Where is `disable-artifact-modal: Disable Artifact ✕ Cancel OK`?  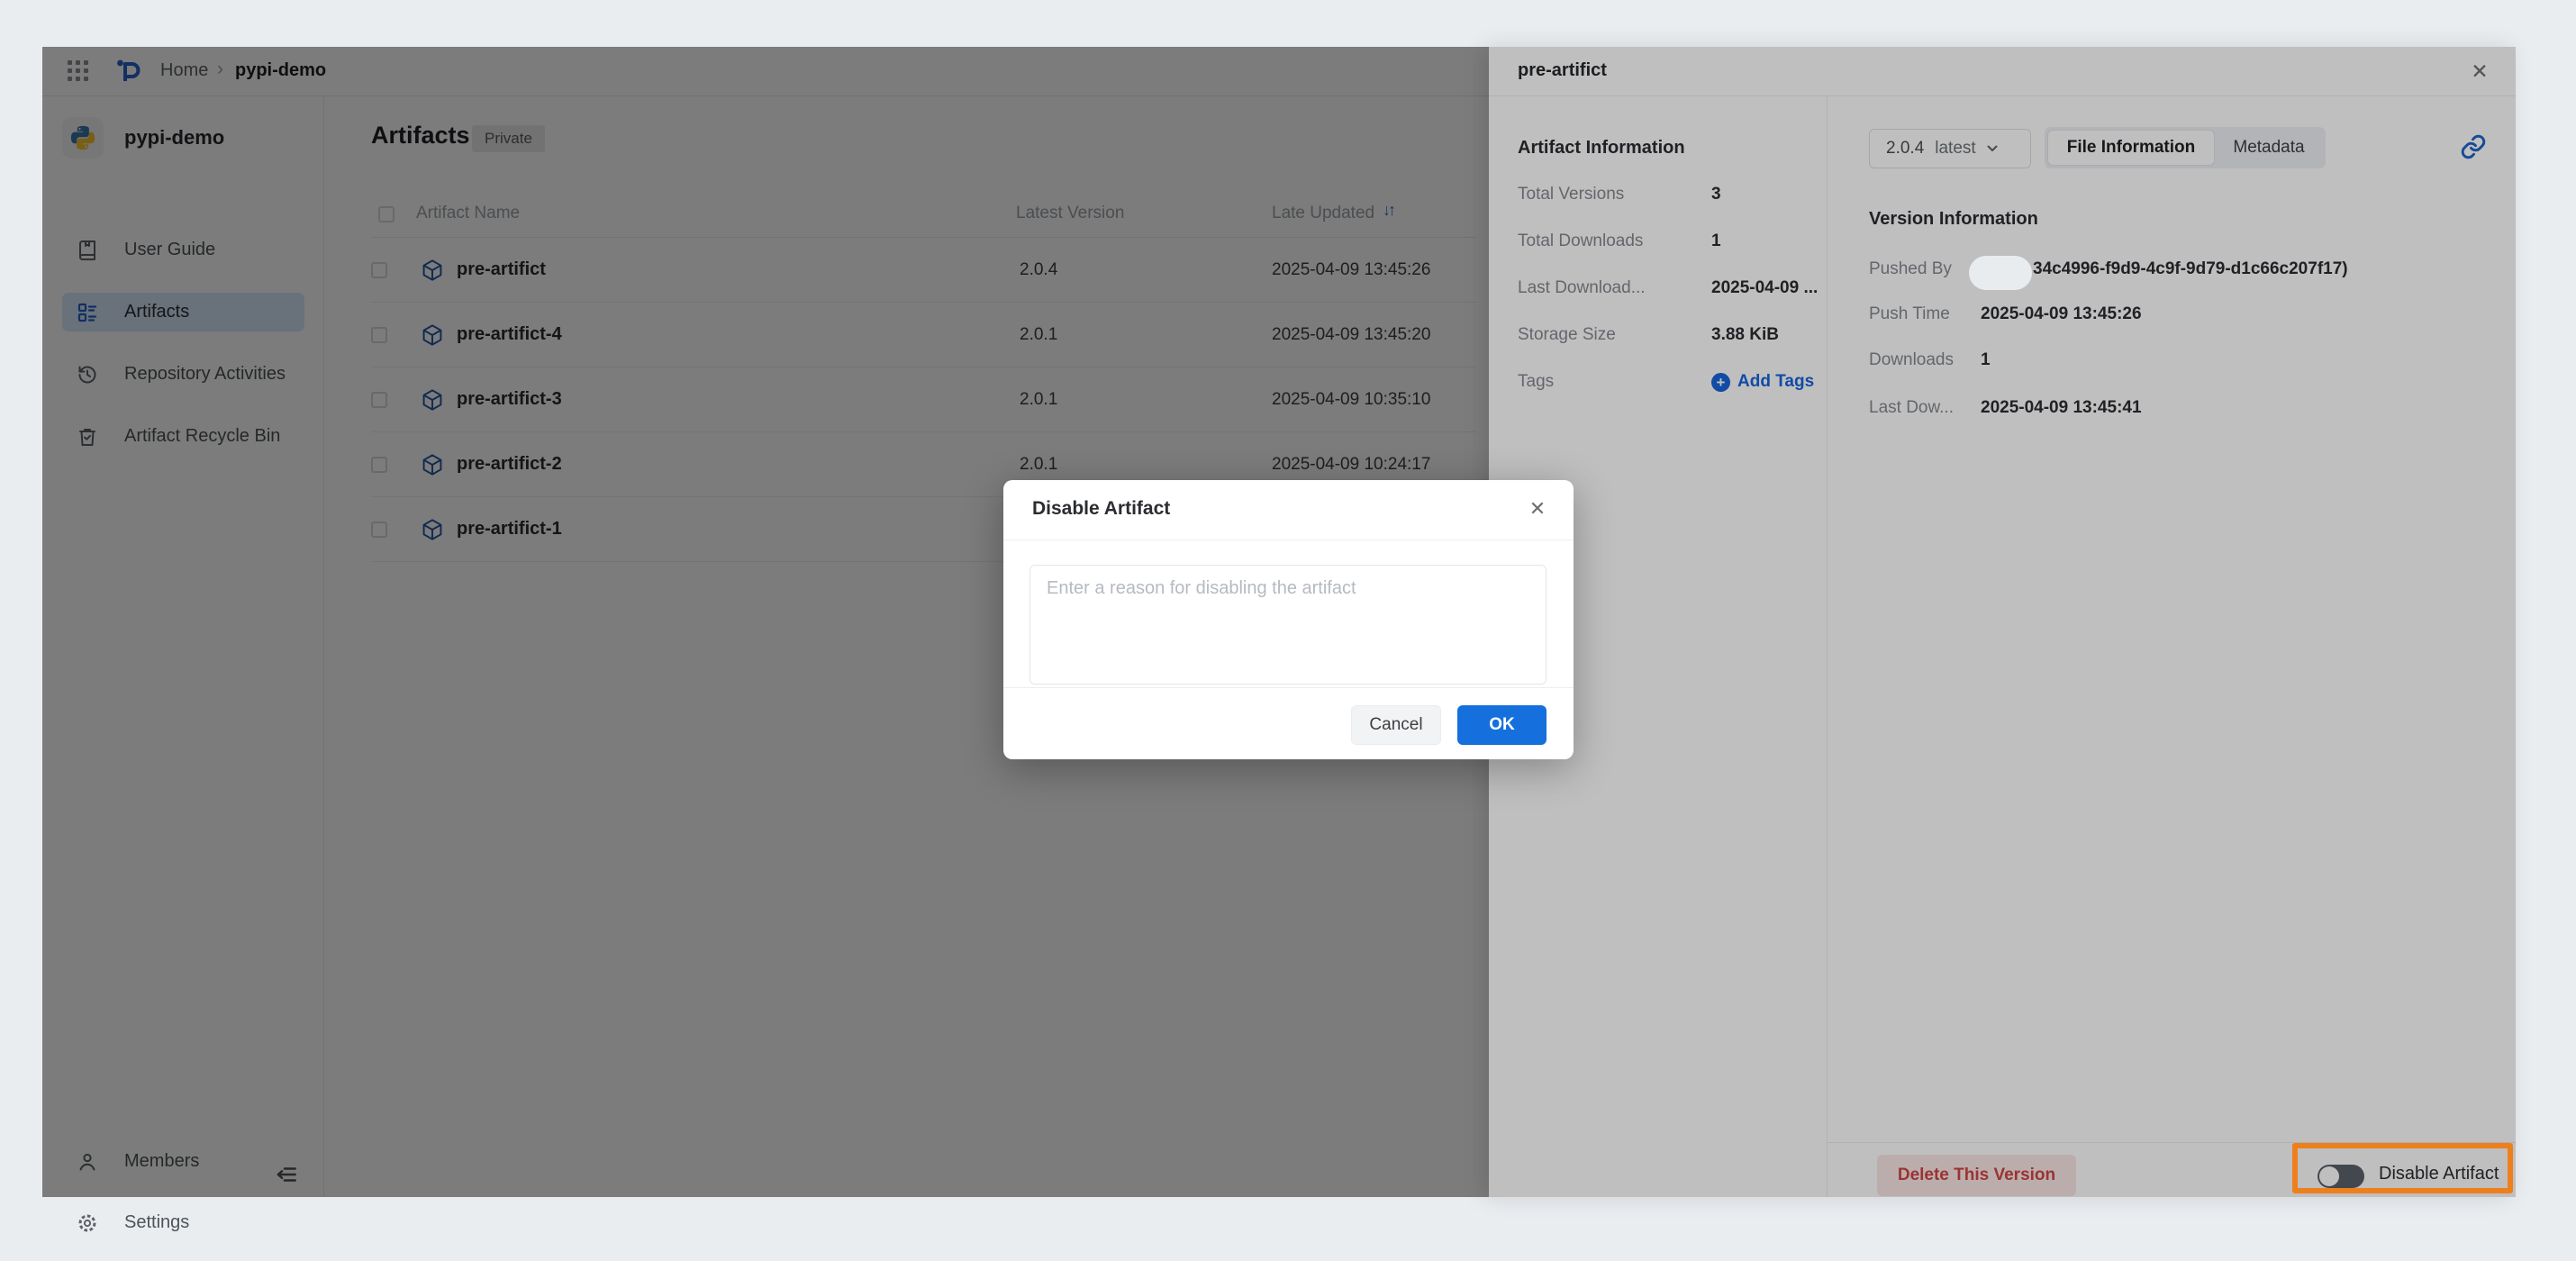
disable-artifact-modal: Disable Artifact ✕ Cancel OK is located at coordinates (1288, 619).